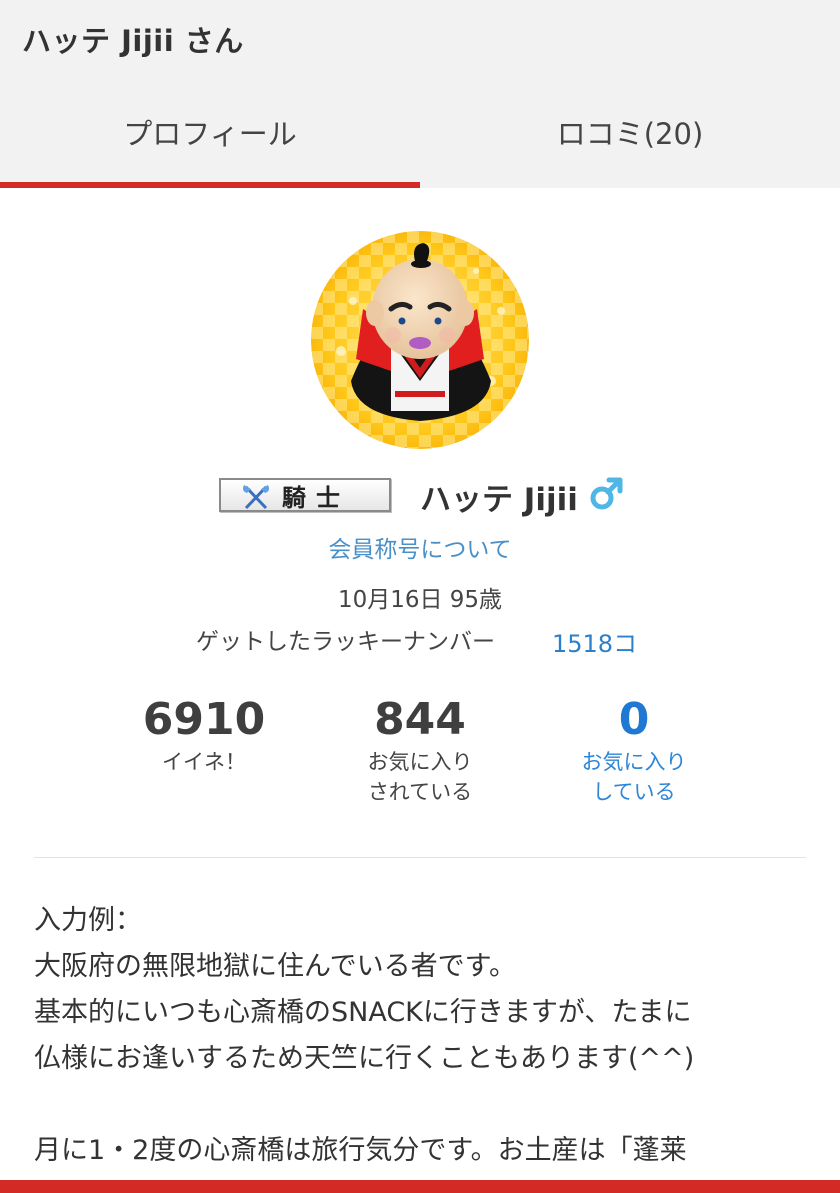 This screenshot has height=1193, width=840. What do you see at coordinates (210, 134) in the screenshot?
I see `tab-profile-label: プロフィール` at bounding box center [210, 134].